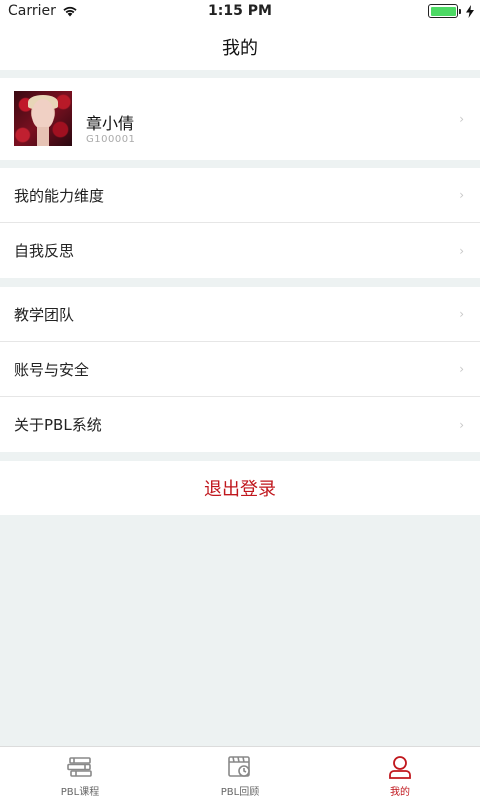 The width and height of the screenshot is (480, 800). What do you see at coordinates (240, 424) in the screenshot?
I see `menu-item-about: 关于PBL系统 ›` at bounding box center [240, 424].